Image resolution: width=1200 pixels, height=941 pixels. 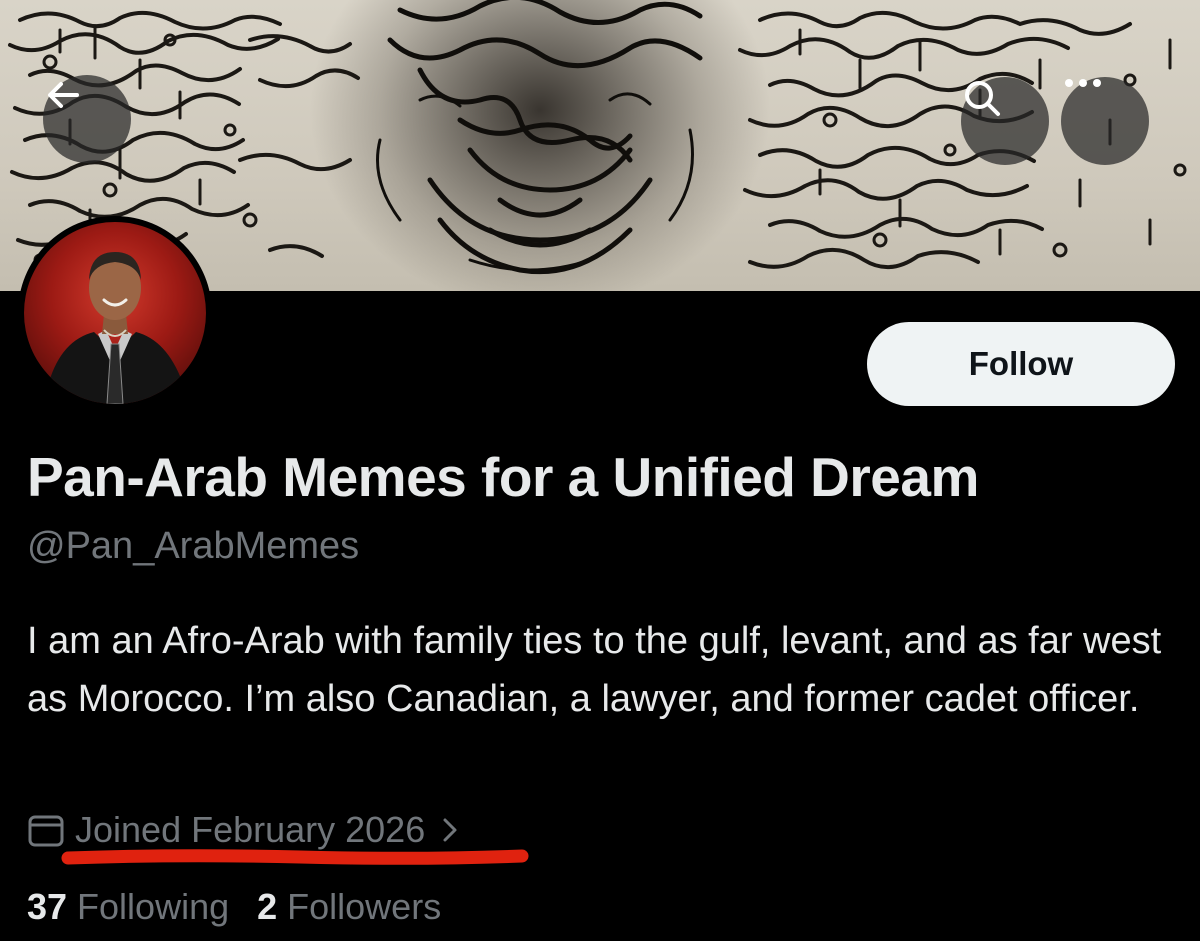 I want to click on following-label: Following, so click(x=153, y=906).